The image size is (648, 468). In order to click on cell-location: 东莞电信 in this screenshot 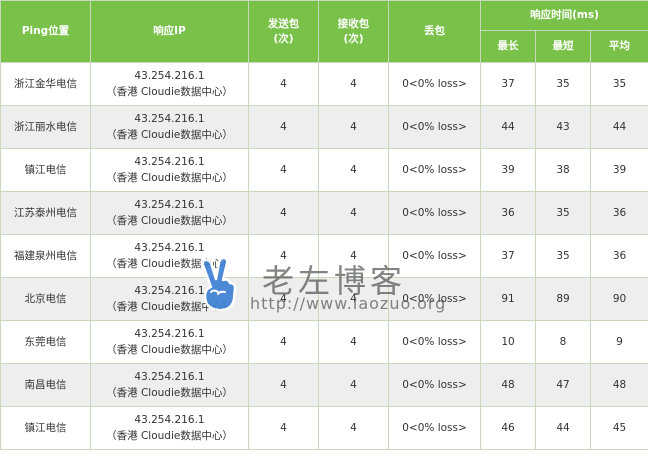, I will do `click(45, 342)`.